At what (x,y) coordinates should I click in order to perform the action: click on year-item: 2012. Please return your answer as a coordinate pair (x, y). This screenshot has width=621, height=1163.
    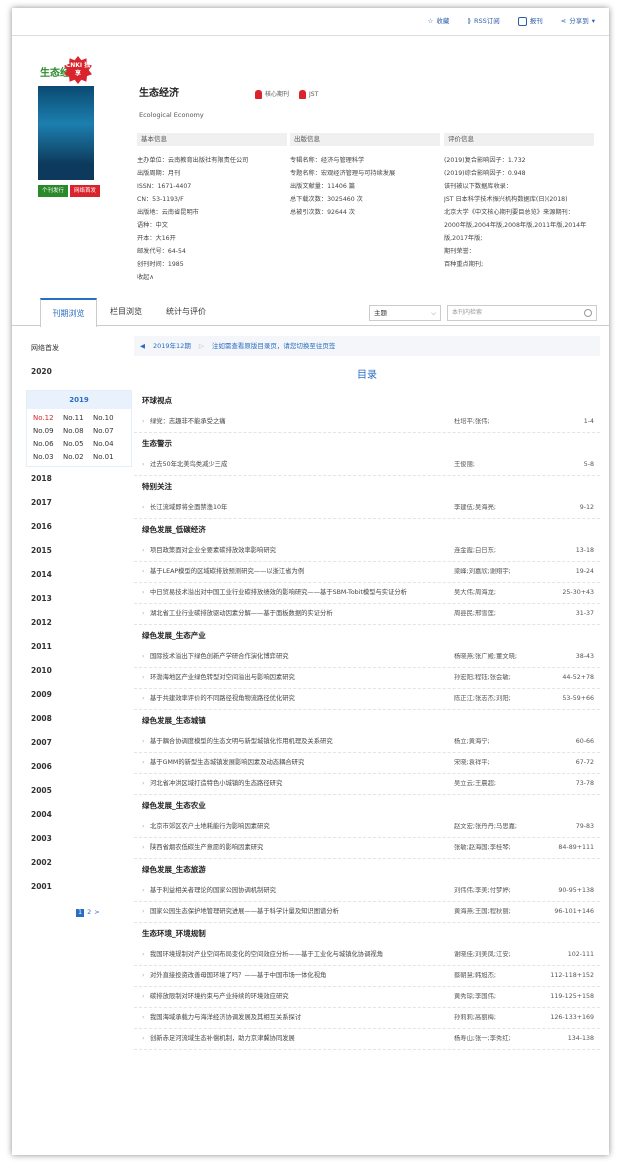
    Looking at the image, I should click on (79, 623).